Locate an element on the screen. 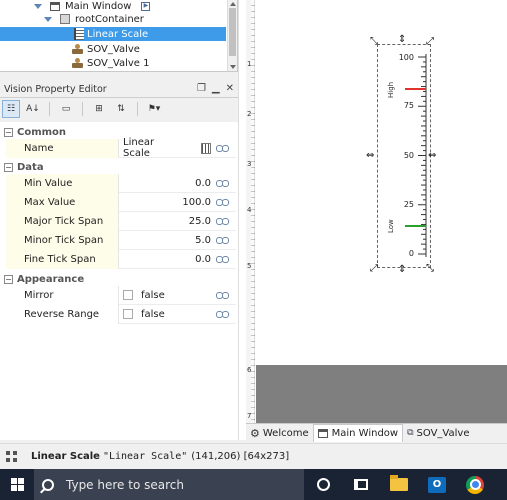 This screenshot has width=507, height=500. file-explorer-button is located at coordinates (399, 484).